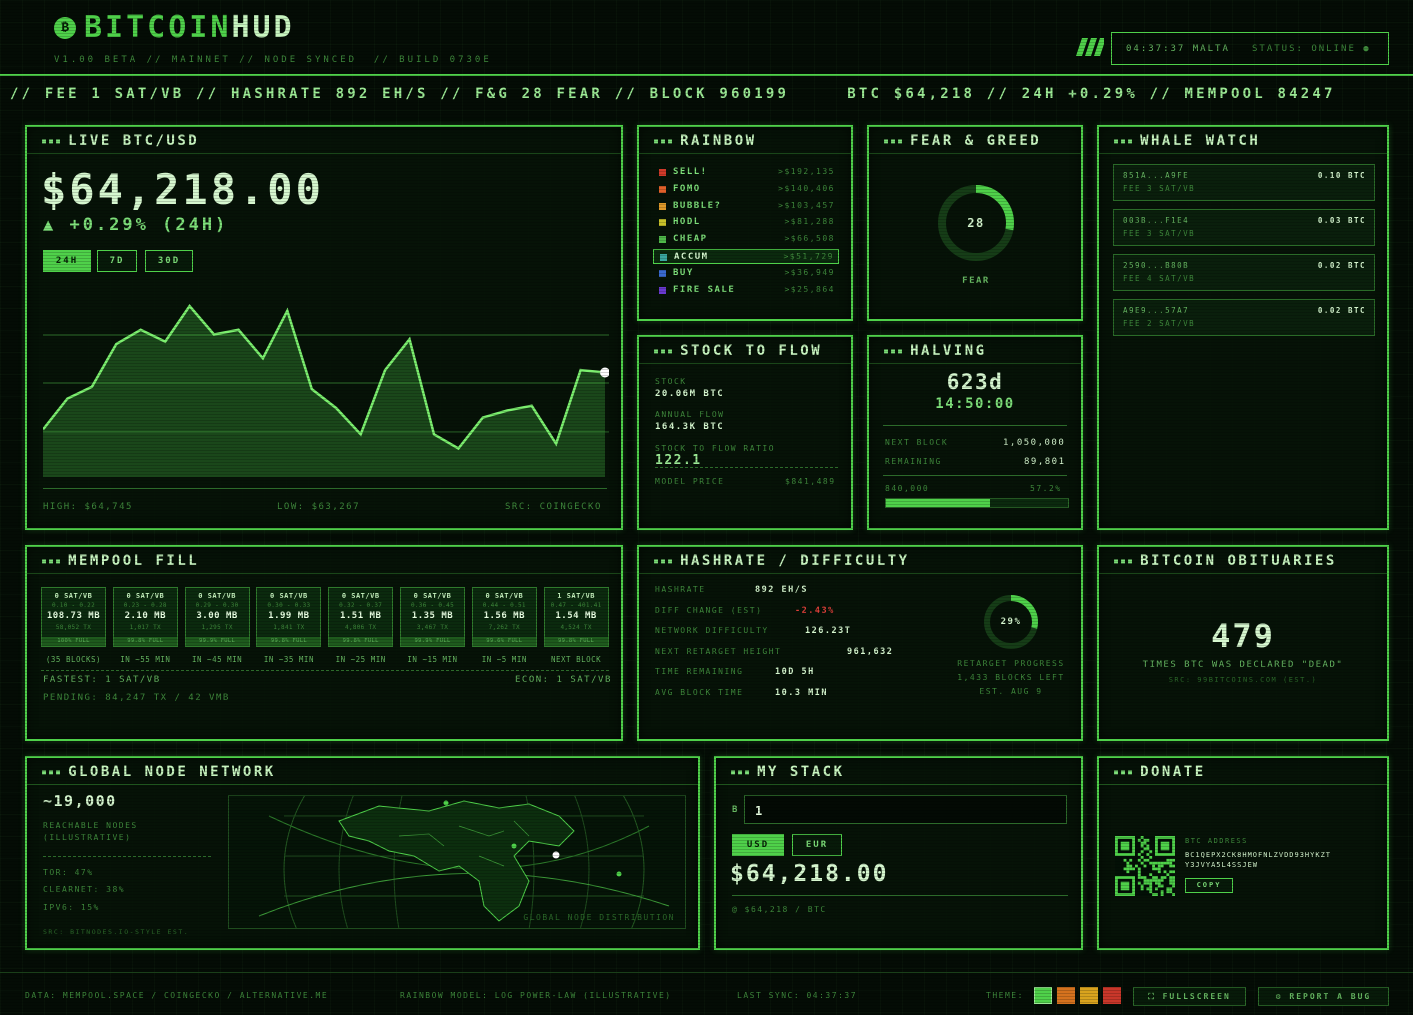 The width and height of the screenshot is (1413, 1015). What do you see at coordinates (67, 261) in the screenshot?
I see `range-24h-button: 24H` at bounding box center [67, 261].